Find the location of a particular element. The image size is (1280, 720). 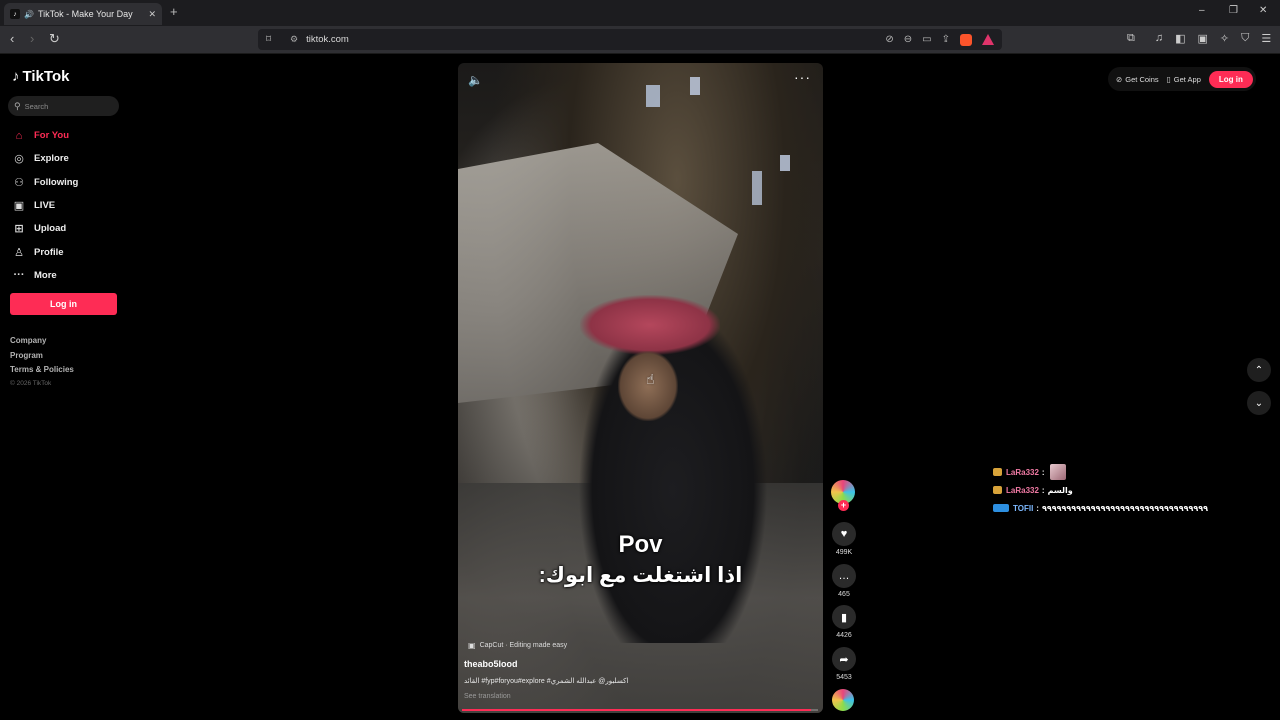

minimize-button: – is located at coordinates (1202, 10).